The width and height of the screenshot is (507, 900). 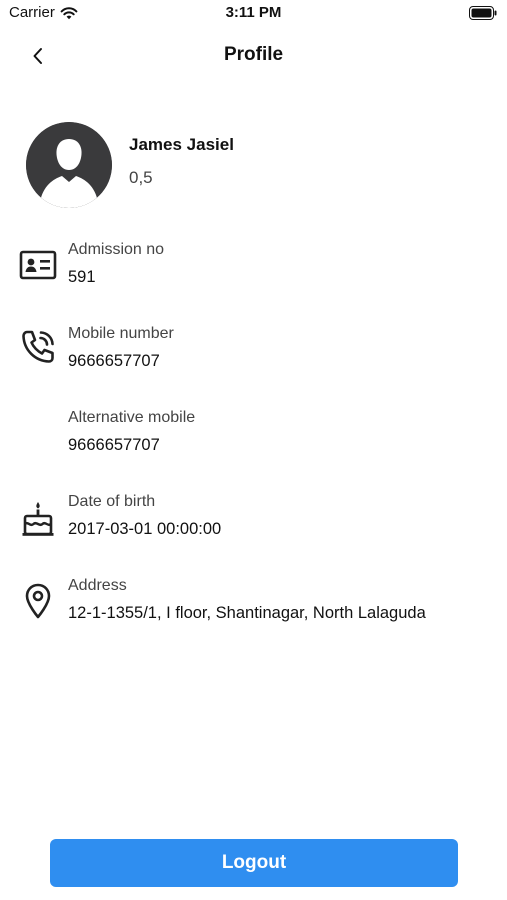 I want to click on page-title: Profile, so click(x=253, y=54).